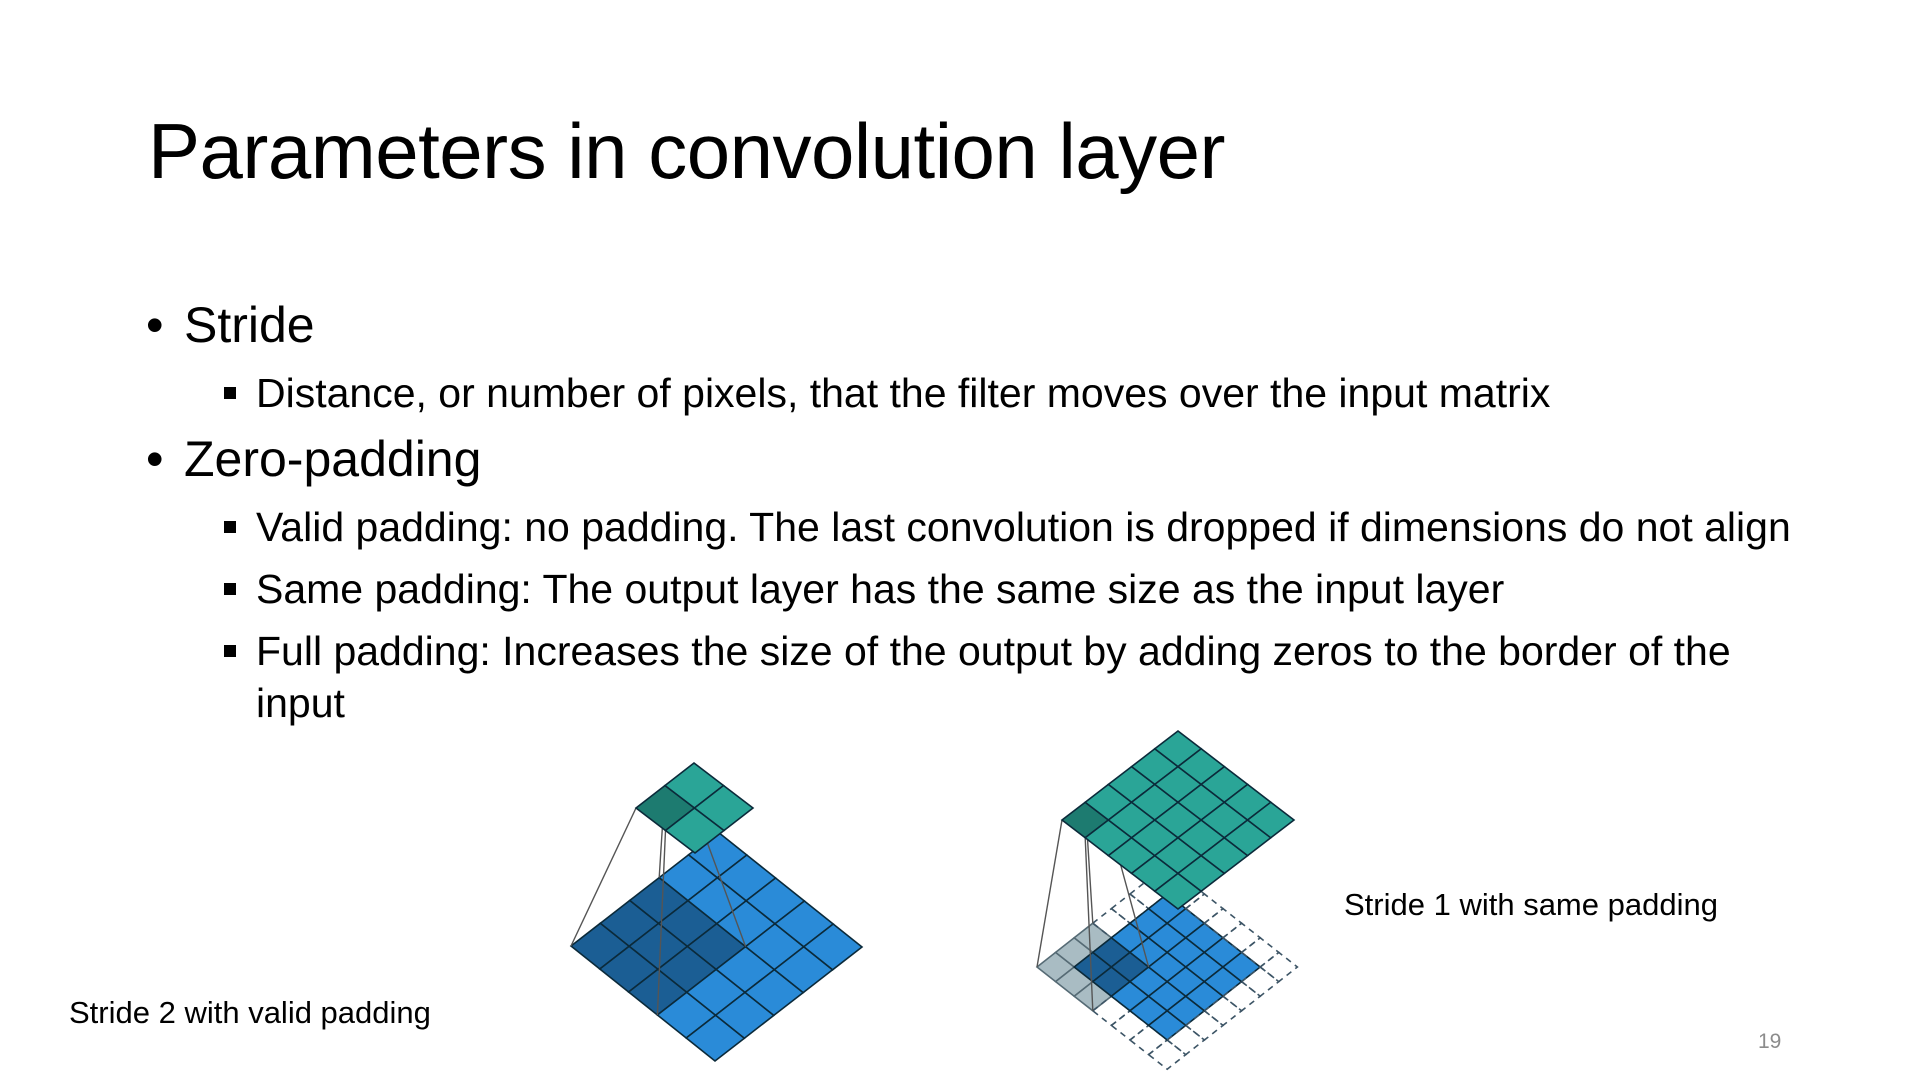 The image size is (1920, 1080). Describe the element at coordinates (1049, 893) in the screenshot. I see `projection-line` at that location.